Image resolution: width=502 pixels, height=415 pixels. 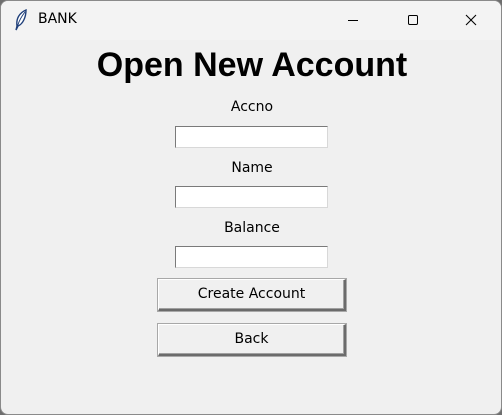 I want to click on balance-label: Balance, so click(x=252, y=228).